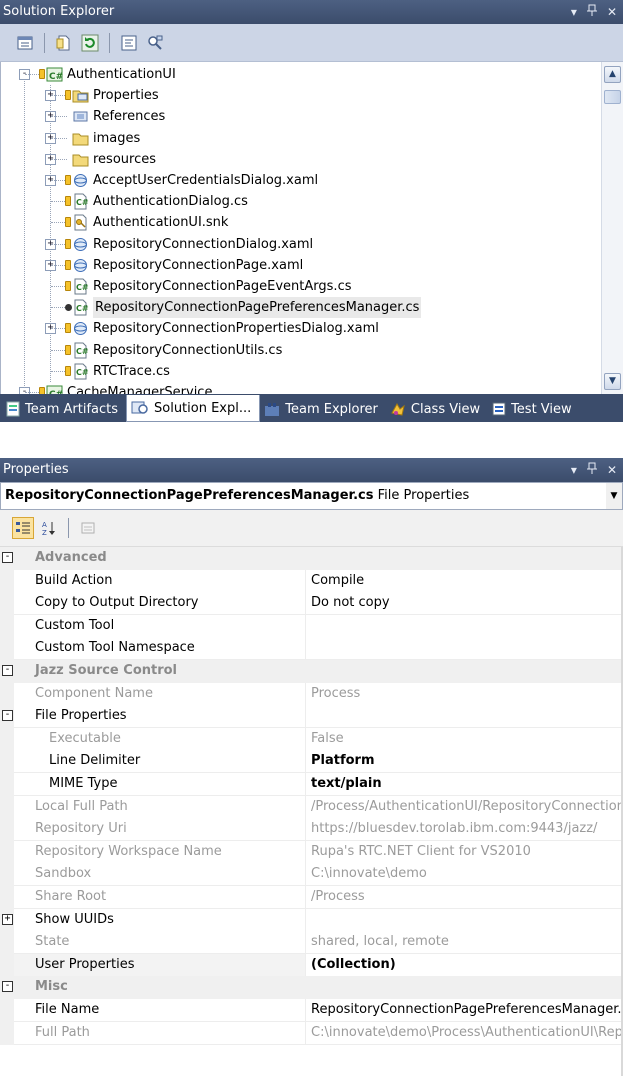  I want to click on show-all-files-icon, so click(64, 43).